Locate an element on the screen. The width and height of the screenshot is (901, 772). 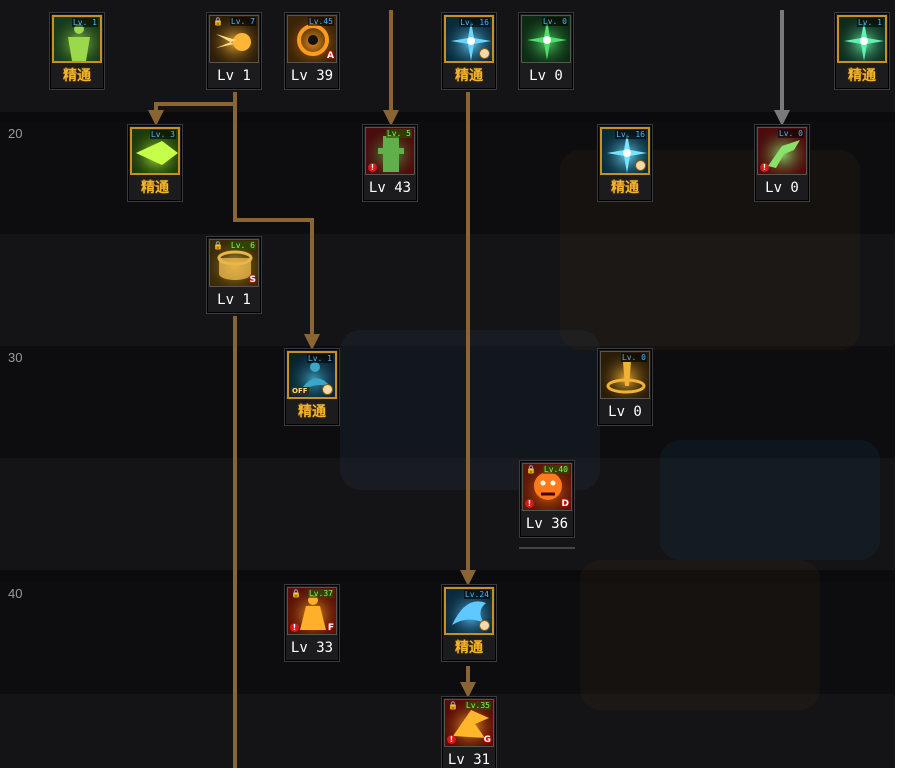
skill-slot-fire-warrior: Lv.37 🔒 F! Lv 33 is located at coordinates (312, 623).